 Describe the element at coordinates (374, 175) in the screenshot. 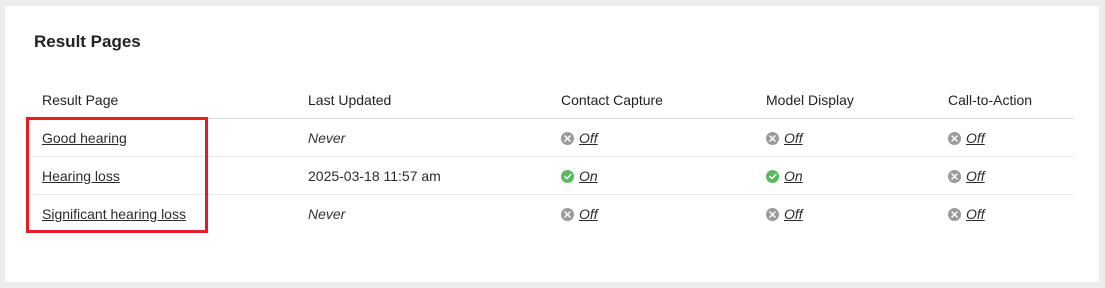

I see `last-updated-value: 2025-03-18 11:57 am` at that location.